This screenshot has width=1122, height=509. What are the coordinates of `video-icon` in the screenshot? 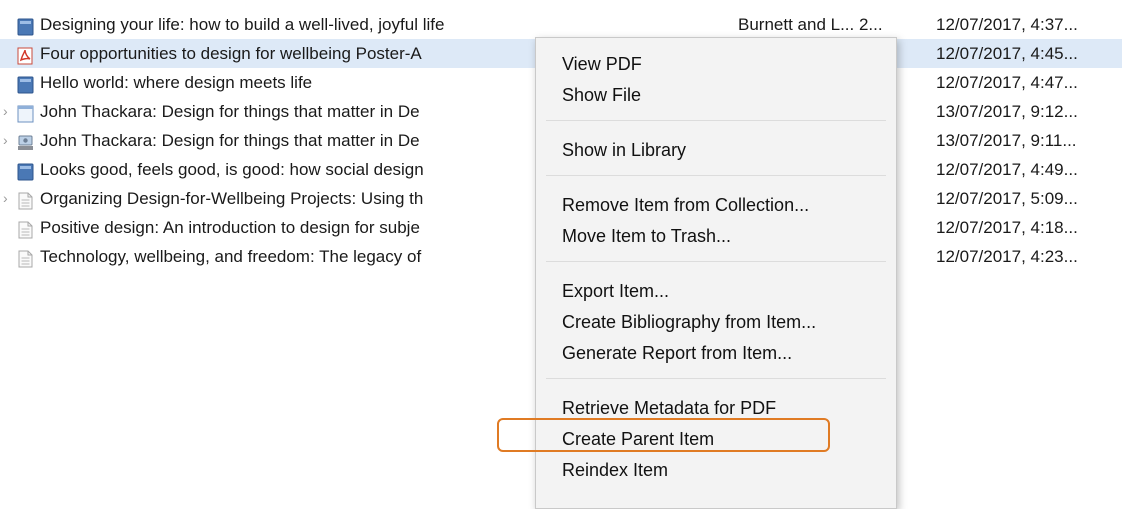 It's located at (25, 141).